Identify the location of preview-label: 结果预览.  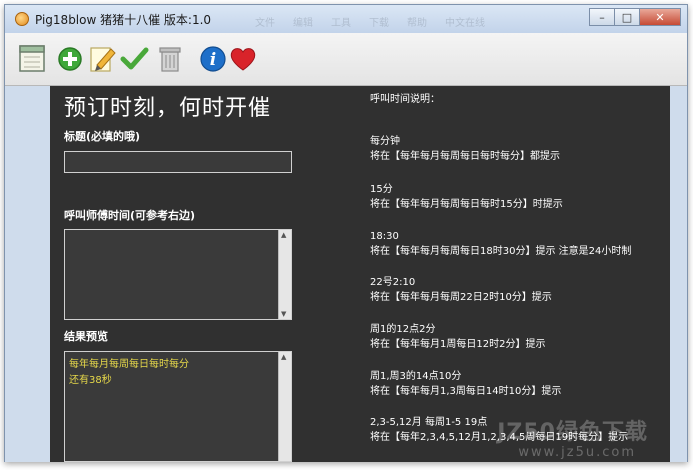
(86, 336).